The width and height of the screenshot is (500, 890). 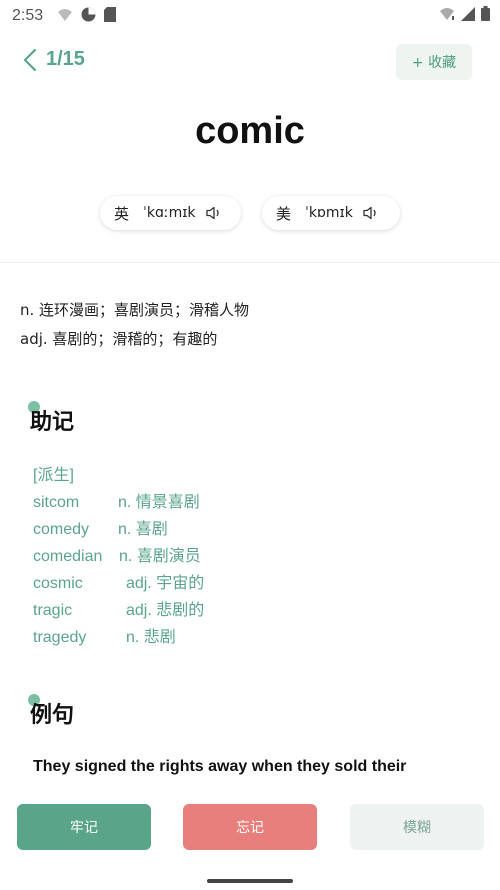 I want to click on phonetic-region: 英, so click(x=122, y=213).